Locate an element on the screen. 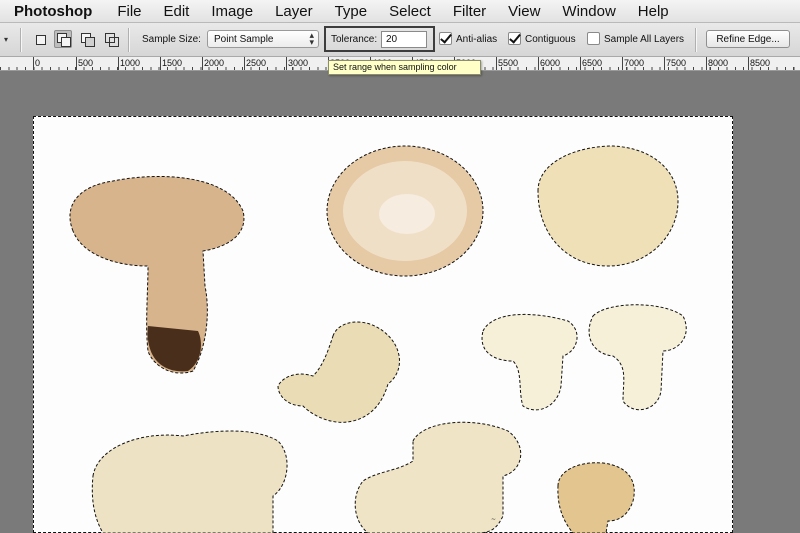 The width and height of the screenshot is (800, 533). tool-preset-chevron-icon: ▾ is located at coordinates (6, 39).